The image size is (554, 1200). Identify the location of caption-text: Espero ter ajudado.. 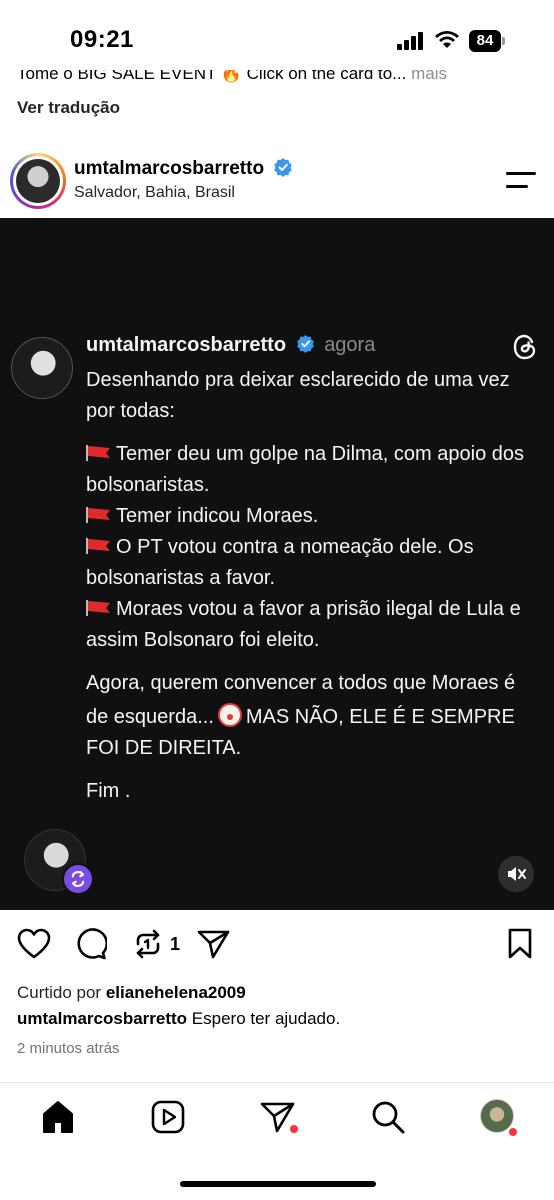
(266, 1018).